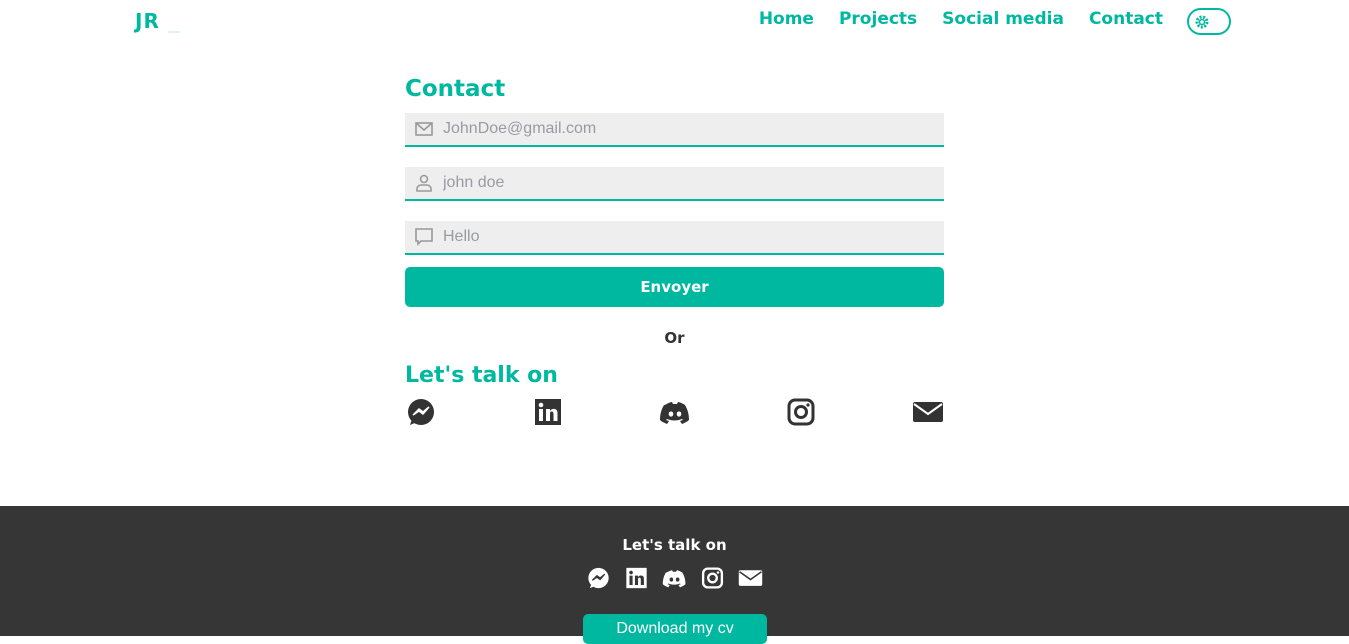 This screenshot has width=1349, height=644. I want to click on nav-projects: Projects, so click(878, 19).